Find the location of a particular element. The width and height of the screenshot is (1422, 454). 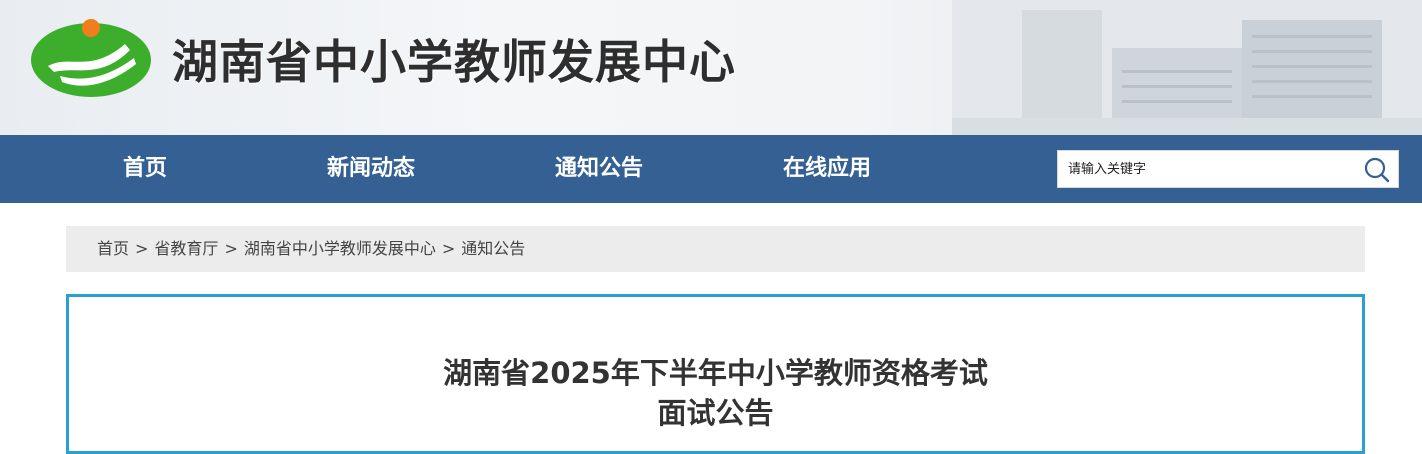

site-logo is located at coordinates (91, 56).